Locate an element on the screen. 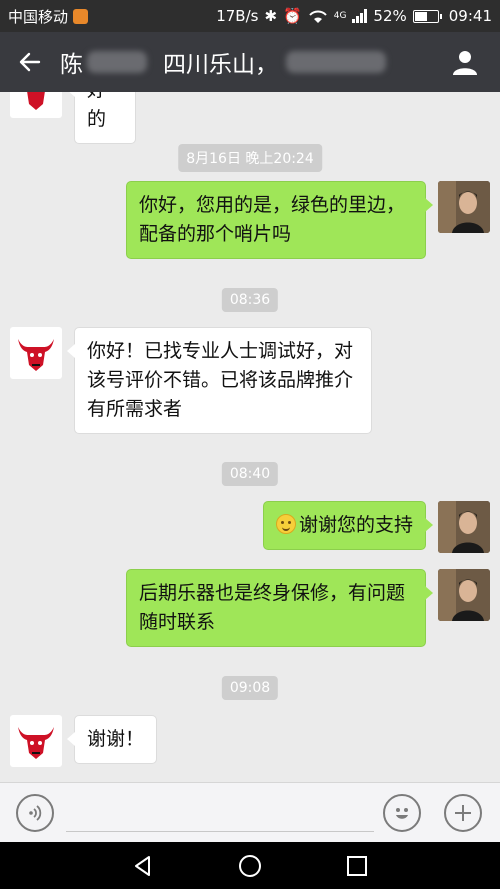 The height and width of the screenshot is (889, 500). status-right: 17B/s ✱ ⏰ 4G 52% 09:41 is located at coordinates (354, 16).